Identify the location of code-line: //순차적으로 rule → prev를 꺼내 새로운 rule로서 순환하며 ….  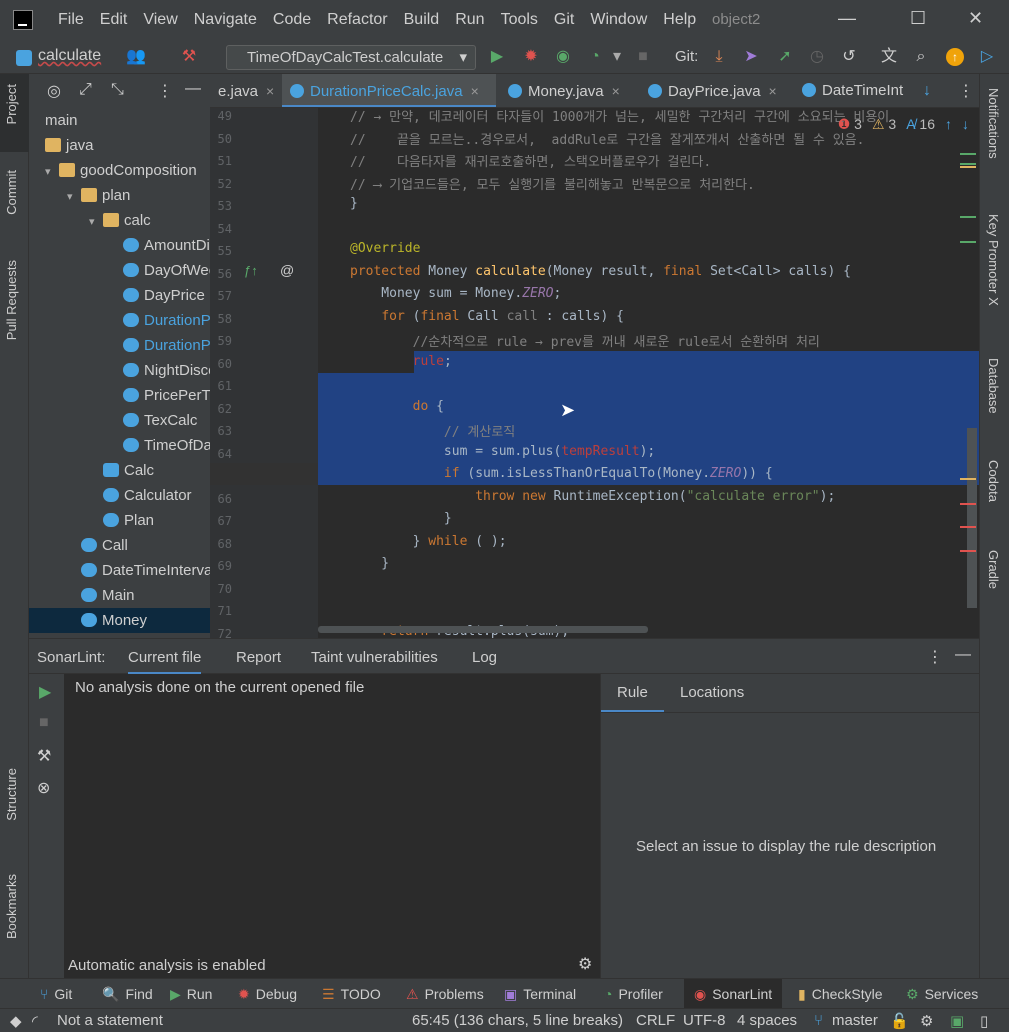
(585, 340).